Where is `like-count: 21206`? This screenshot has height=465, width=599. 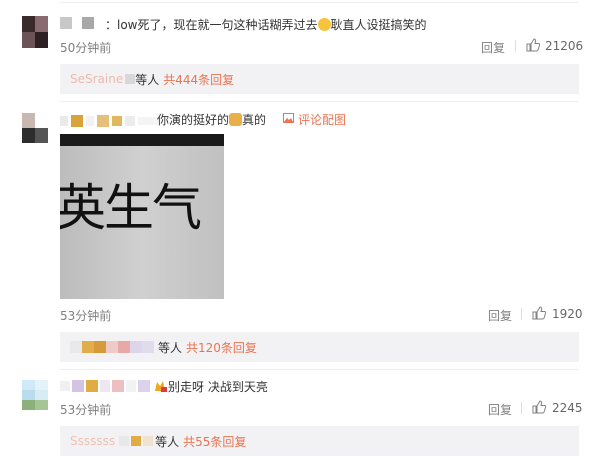 like-count: 21206 is located at coordinates (564, 46).